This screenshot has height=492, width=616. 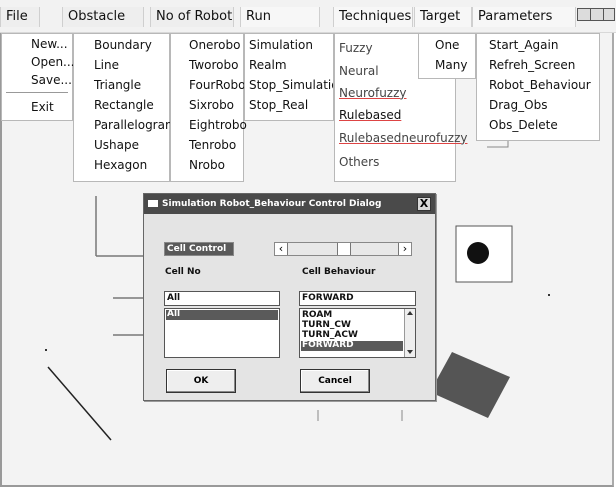 I want to click on close-icon, so click(x=609, y=14).